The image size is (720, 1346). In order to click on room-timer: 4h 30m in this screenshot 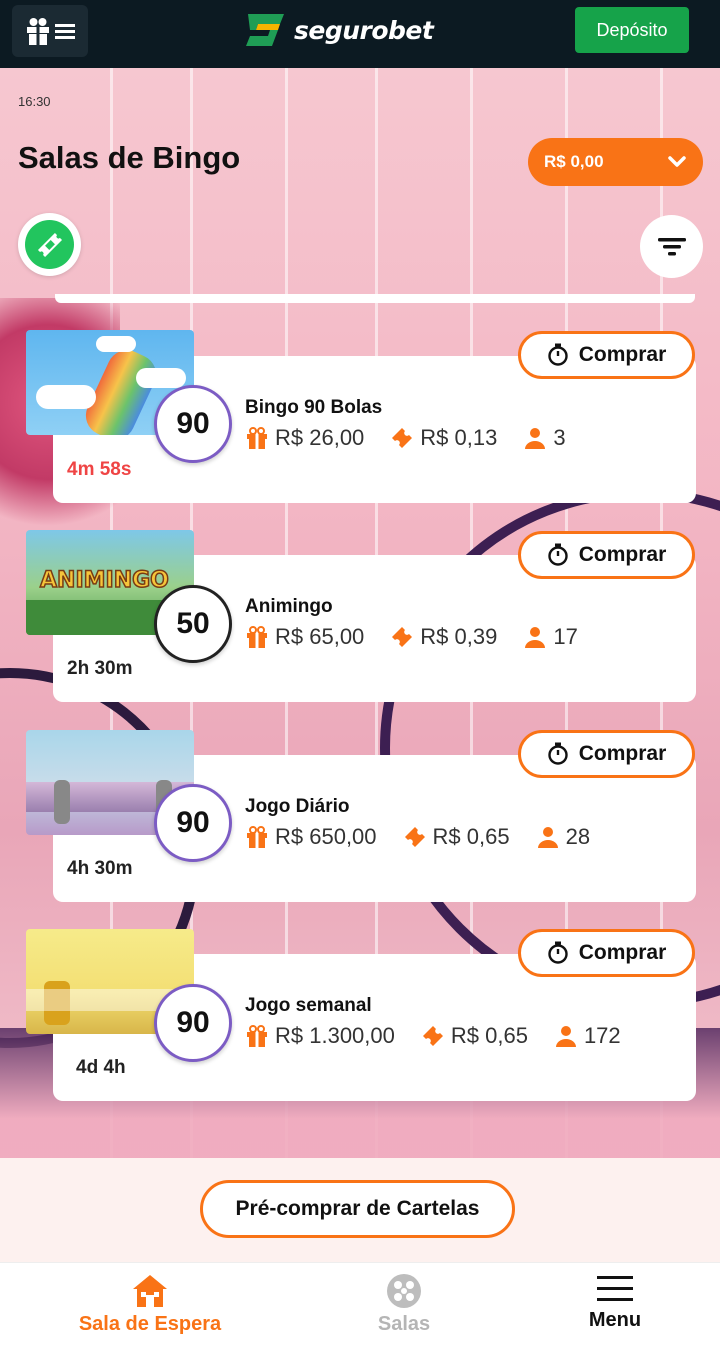, I will do `click(100, 868)`.